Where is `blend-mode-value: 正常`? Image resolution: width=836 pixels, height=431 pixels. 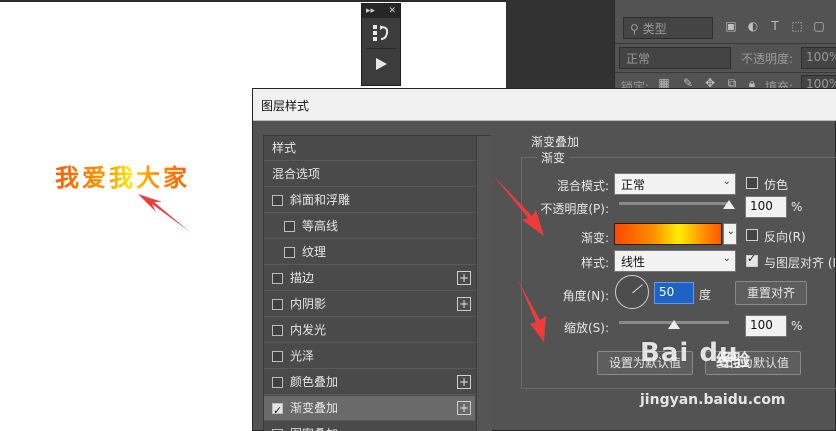 blend-mode-value: 正常 is located at coordinates (633, 185).